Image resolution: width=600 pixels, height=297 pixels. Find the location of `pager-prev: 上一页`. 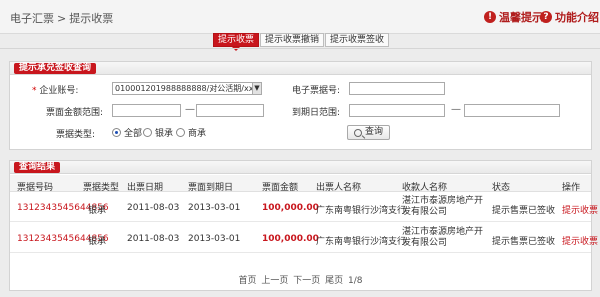

pager-prev: 上一页 is located at coordinates (274, 281).